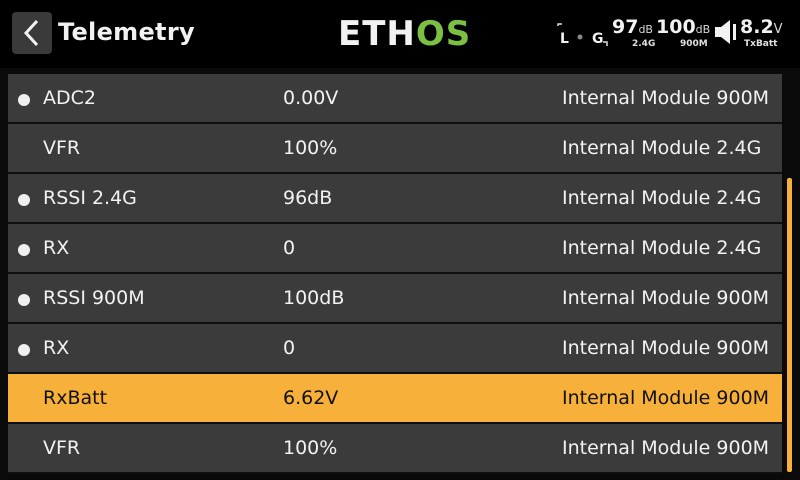 This screenshot has width=800, height=480. I want to click on svg-text: L, so click(564, 39).